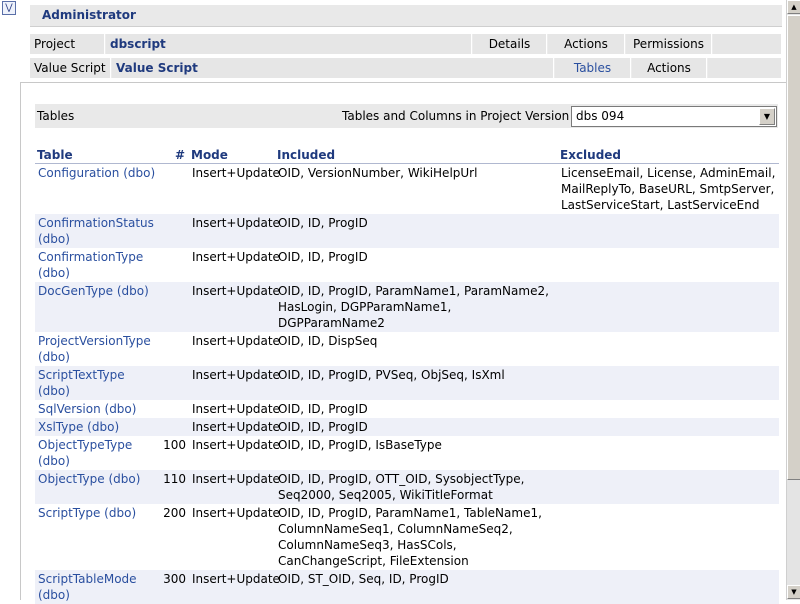 The height and width of the screenshot is (604, 800). Describe the element at coordinates (593, 68) in the screenshot. I see `tables-button: Tables` at that location.